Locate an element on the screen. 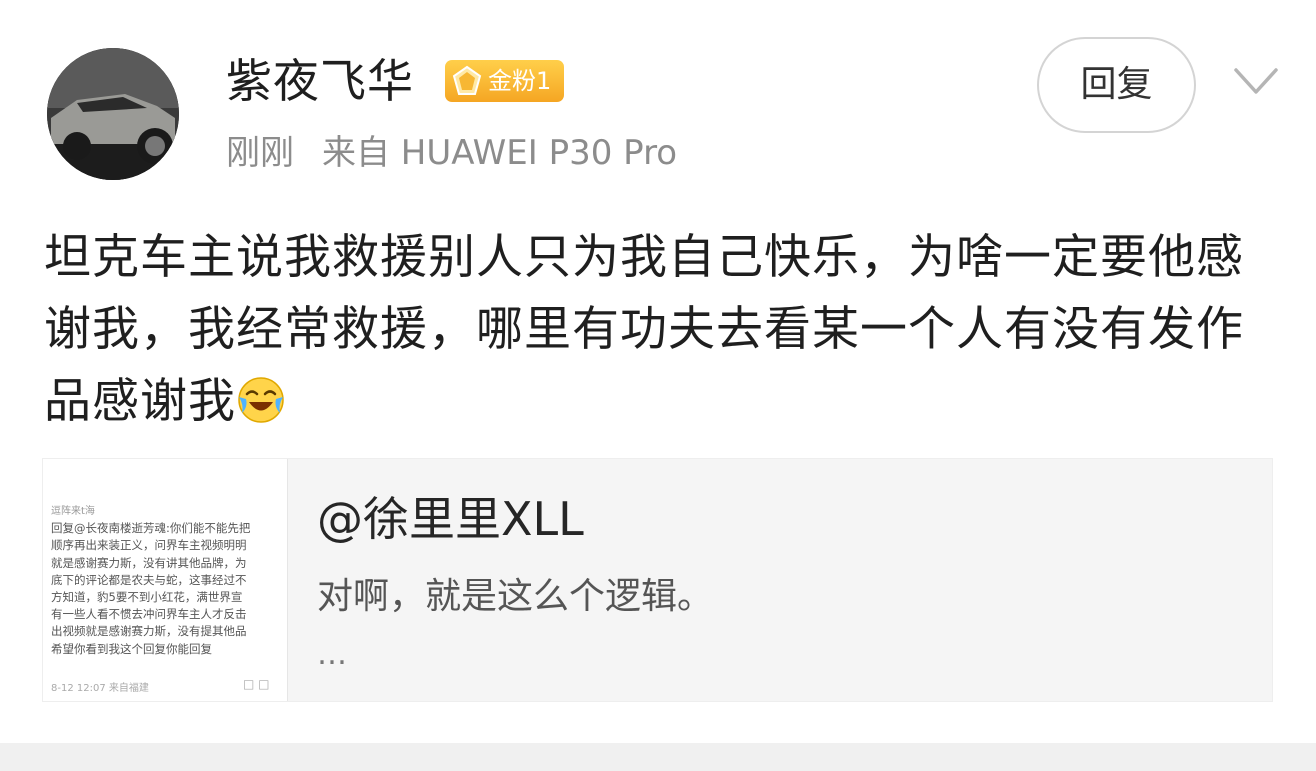  thumbnail-share-icon: □ □ is located at coordinates (256, 684).